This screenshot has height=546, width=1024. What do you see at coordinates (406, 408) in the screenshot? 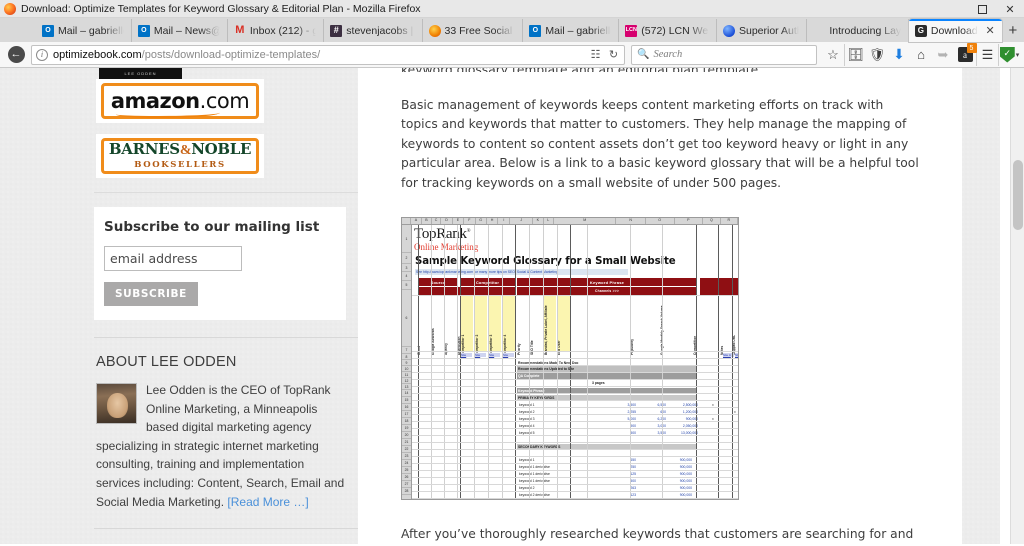
I see `row-header-16: 16` at bounding box center [406, 408].